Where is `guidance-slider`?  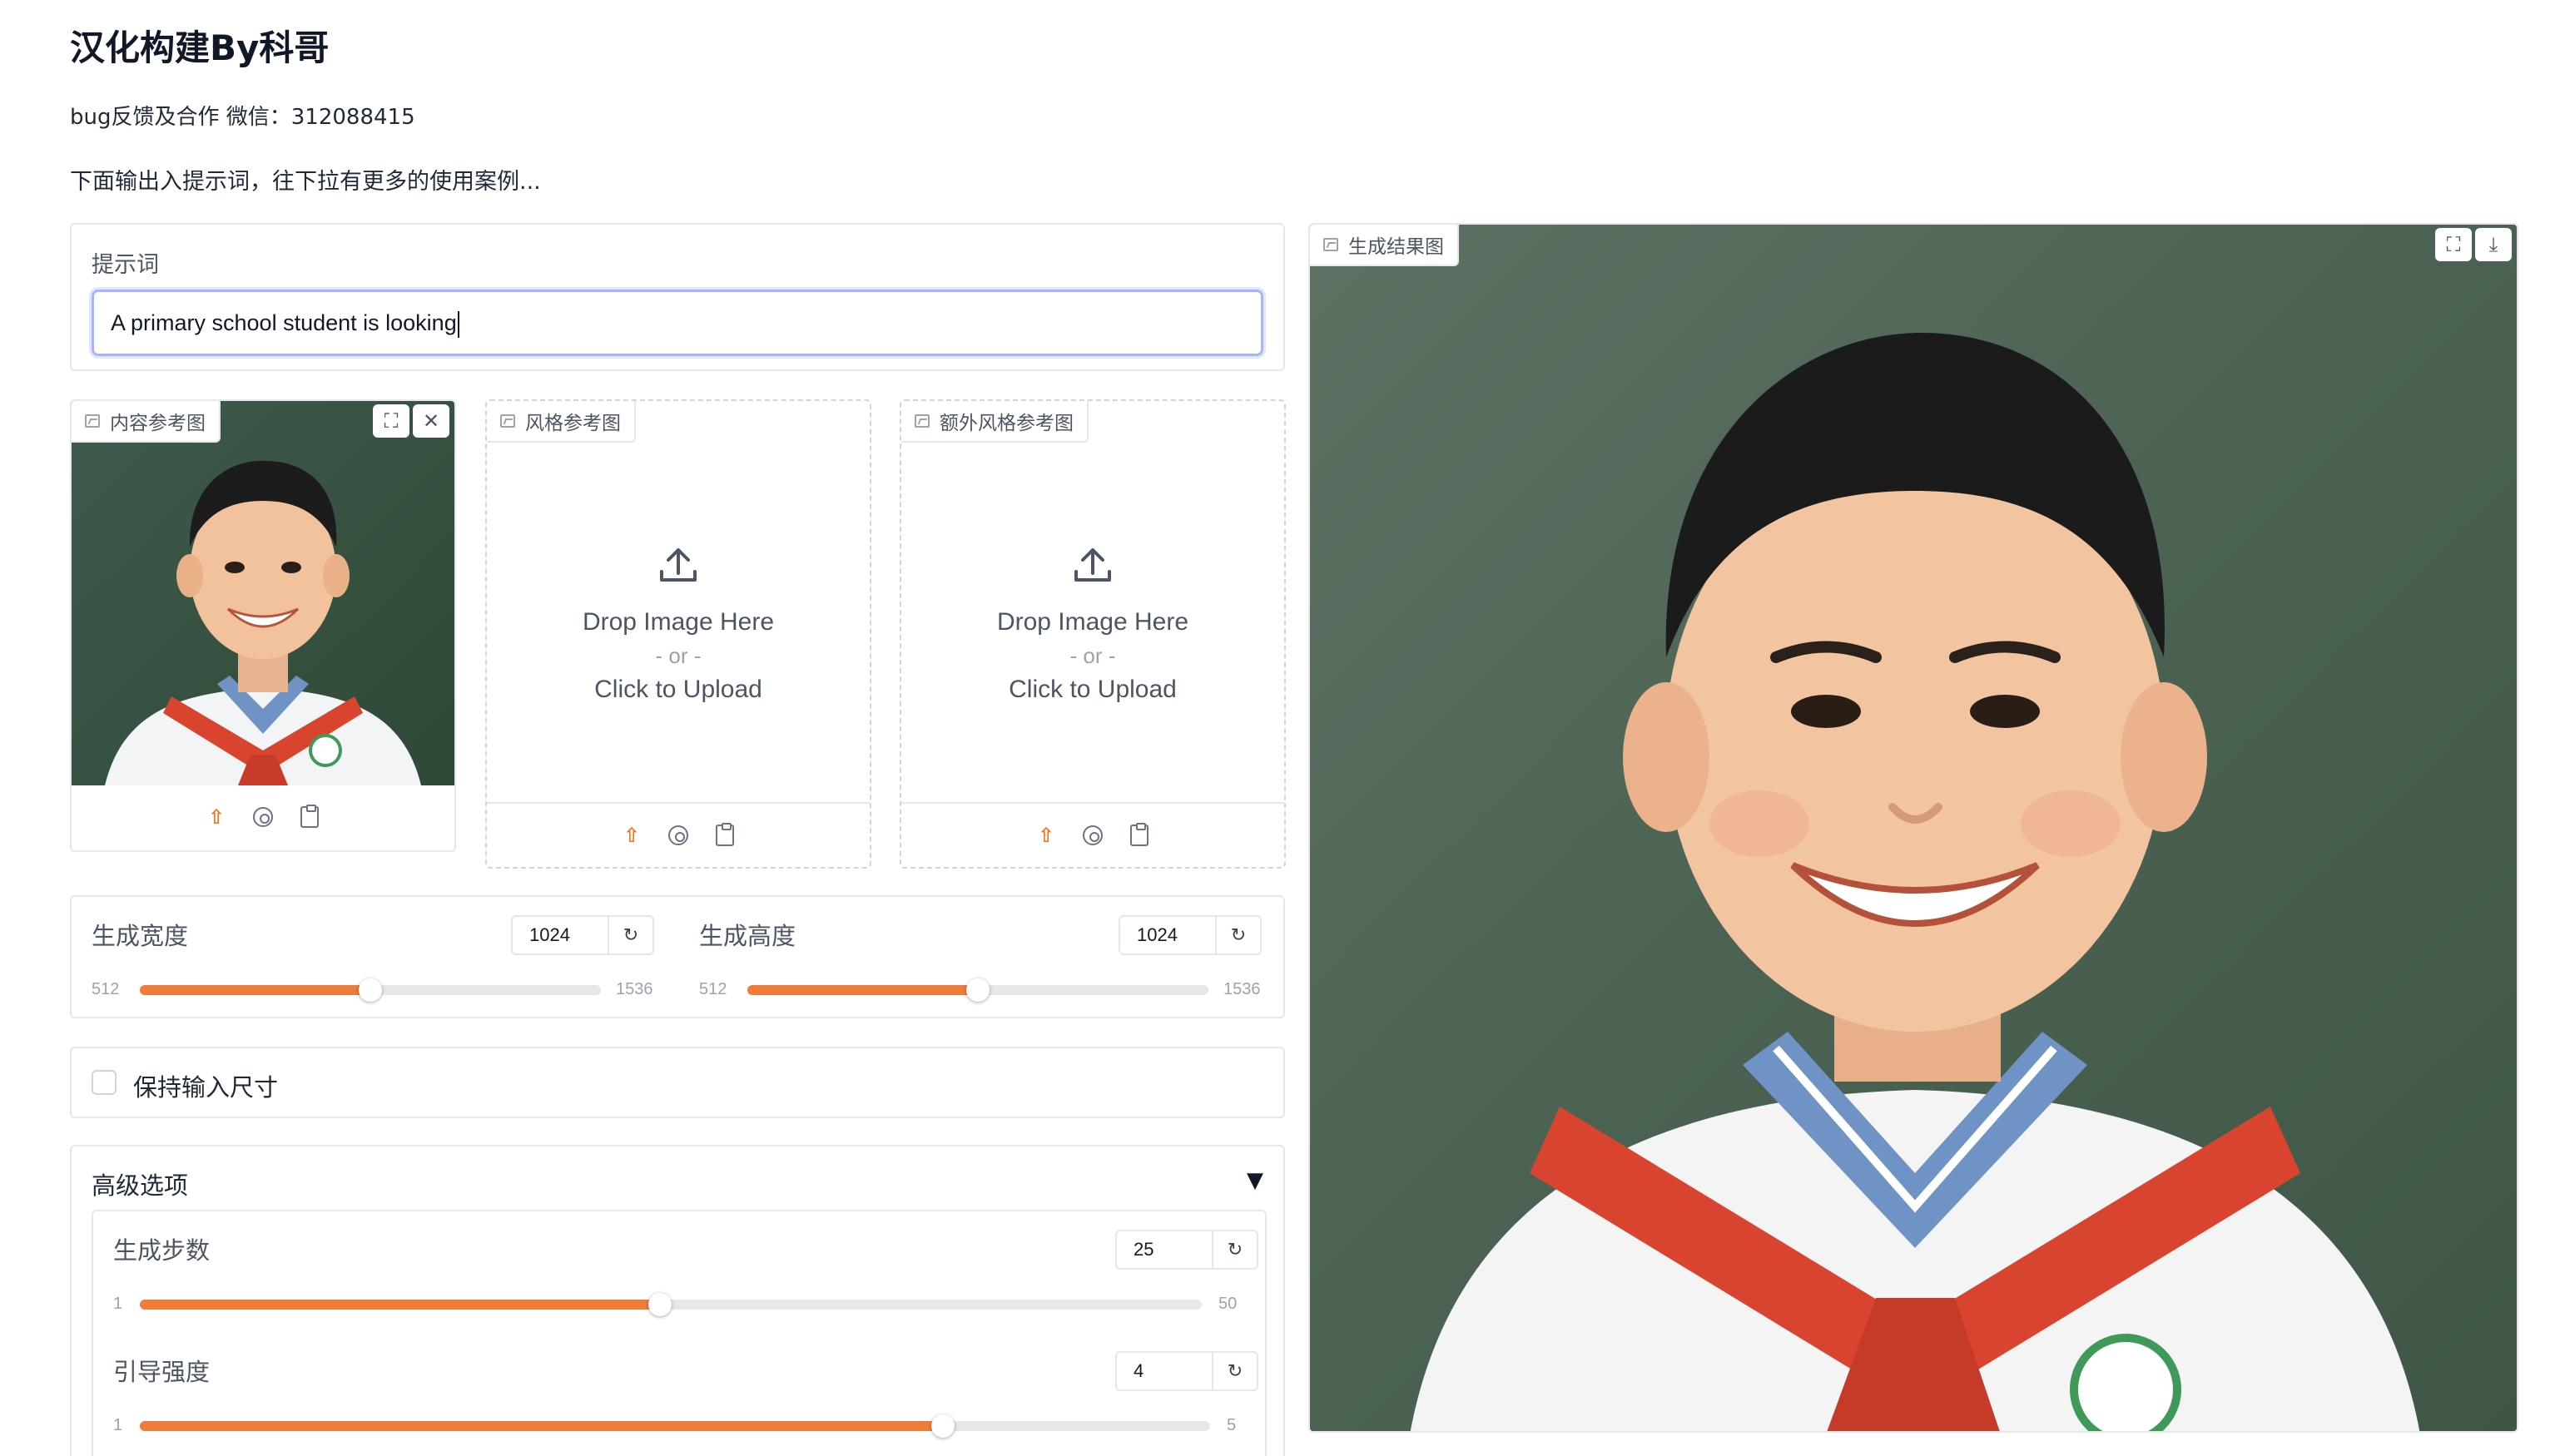
guidance-slider is located at coordinates (675, 1426).